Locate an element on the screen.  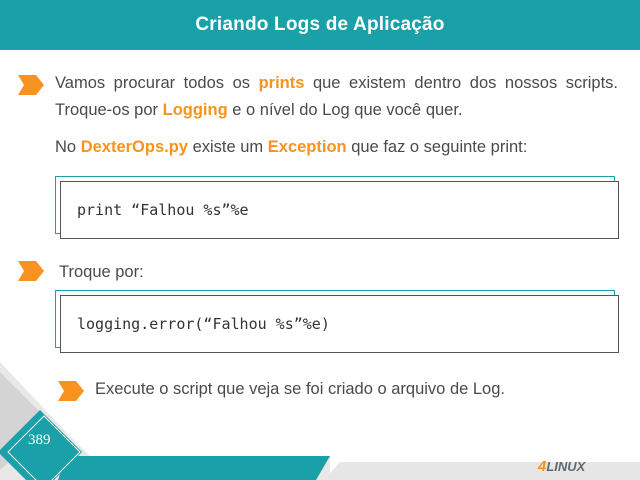
text-segment: existe um is located at coordinates (227, 147).